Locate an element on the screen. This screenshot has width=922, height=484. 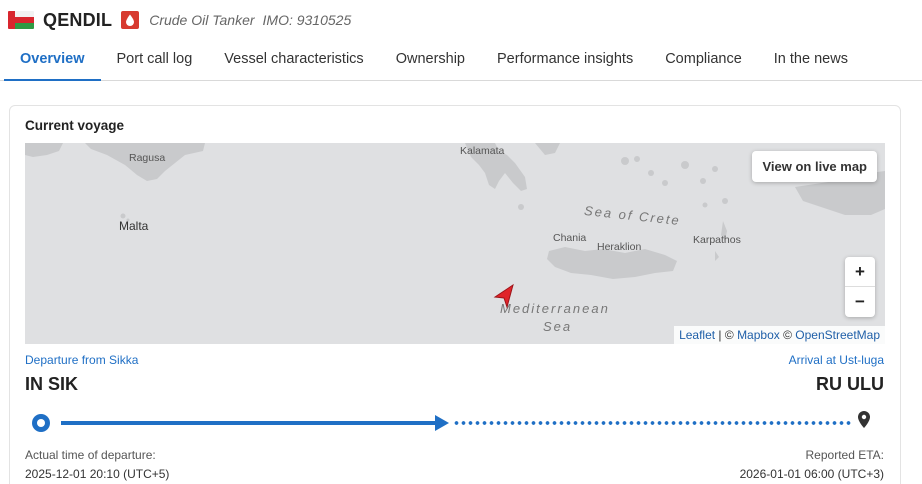
map-label-chania: Chania is located at coordinates (570, 238).